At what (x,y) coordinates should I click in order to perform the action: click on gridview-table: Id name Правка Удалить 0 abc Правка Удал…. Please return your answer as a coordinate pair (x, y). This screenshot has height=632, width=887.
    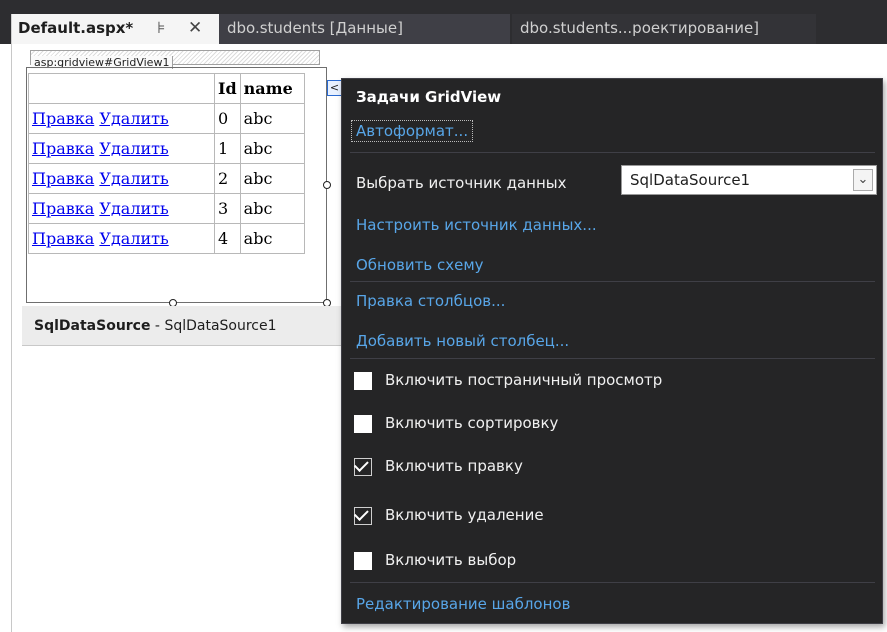
    Looking at the image, I should click on (166, 163).